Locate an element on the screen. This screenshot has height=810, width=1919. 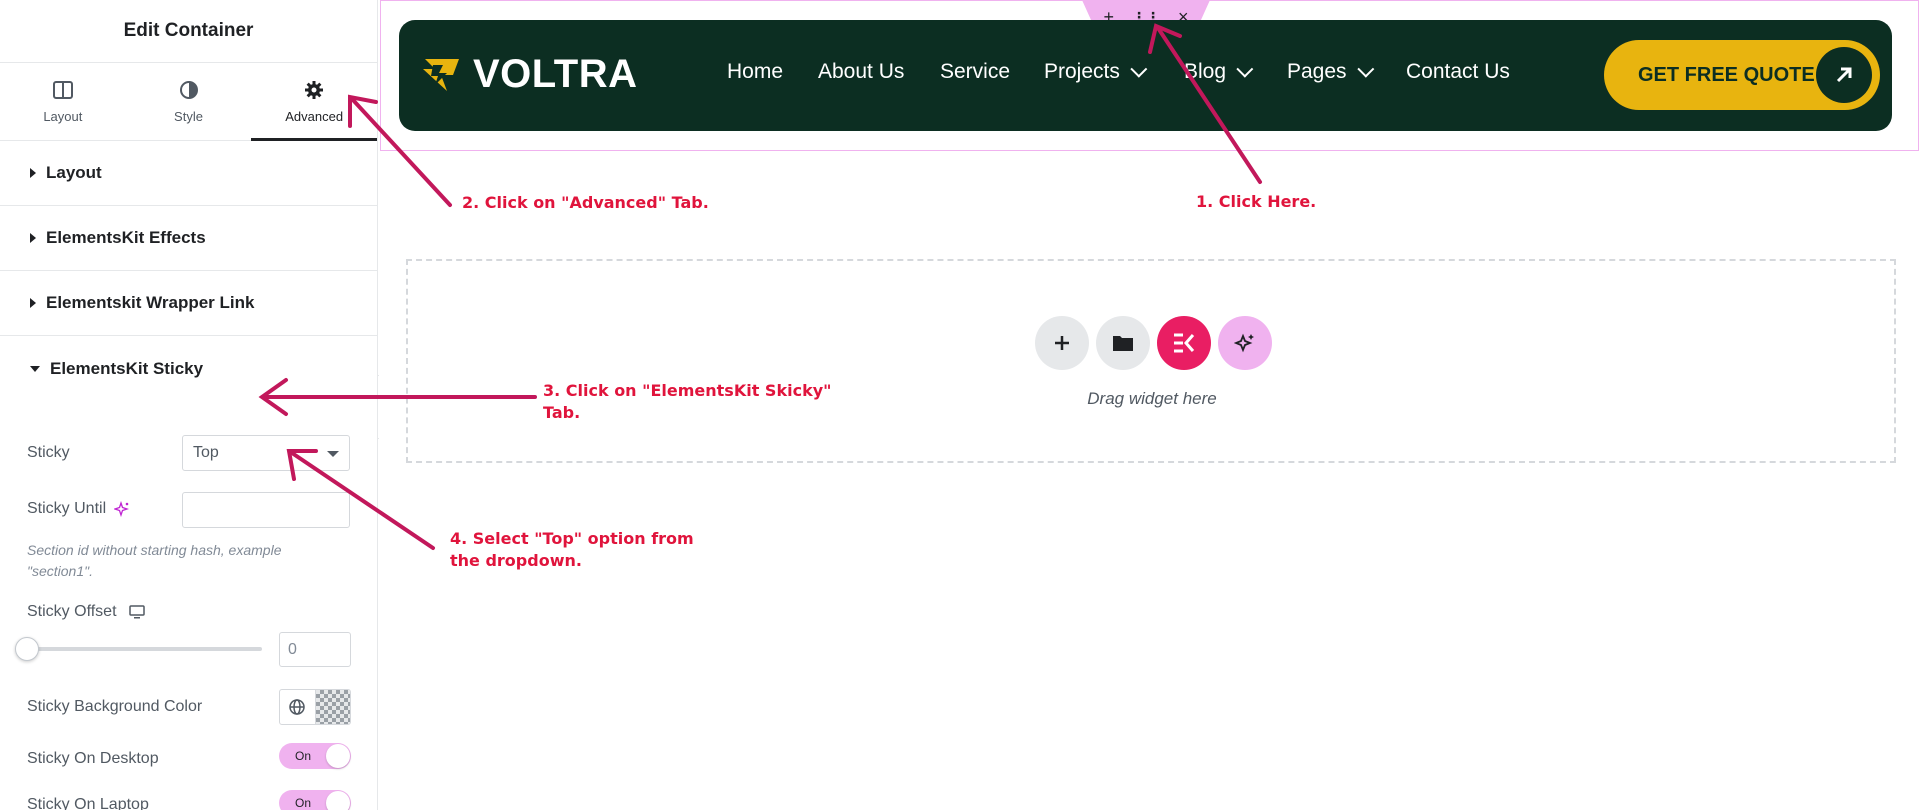
section-wrapper-link: Elementskit Wrapper Link is located at coordinates (188, 303).